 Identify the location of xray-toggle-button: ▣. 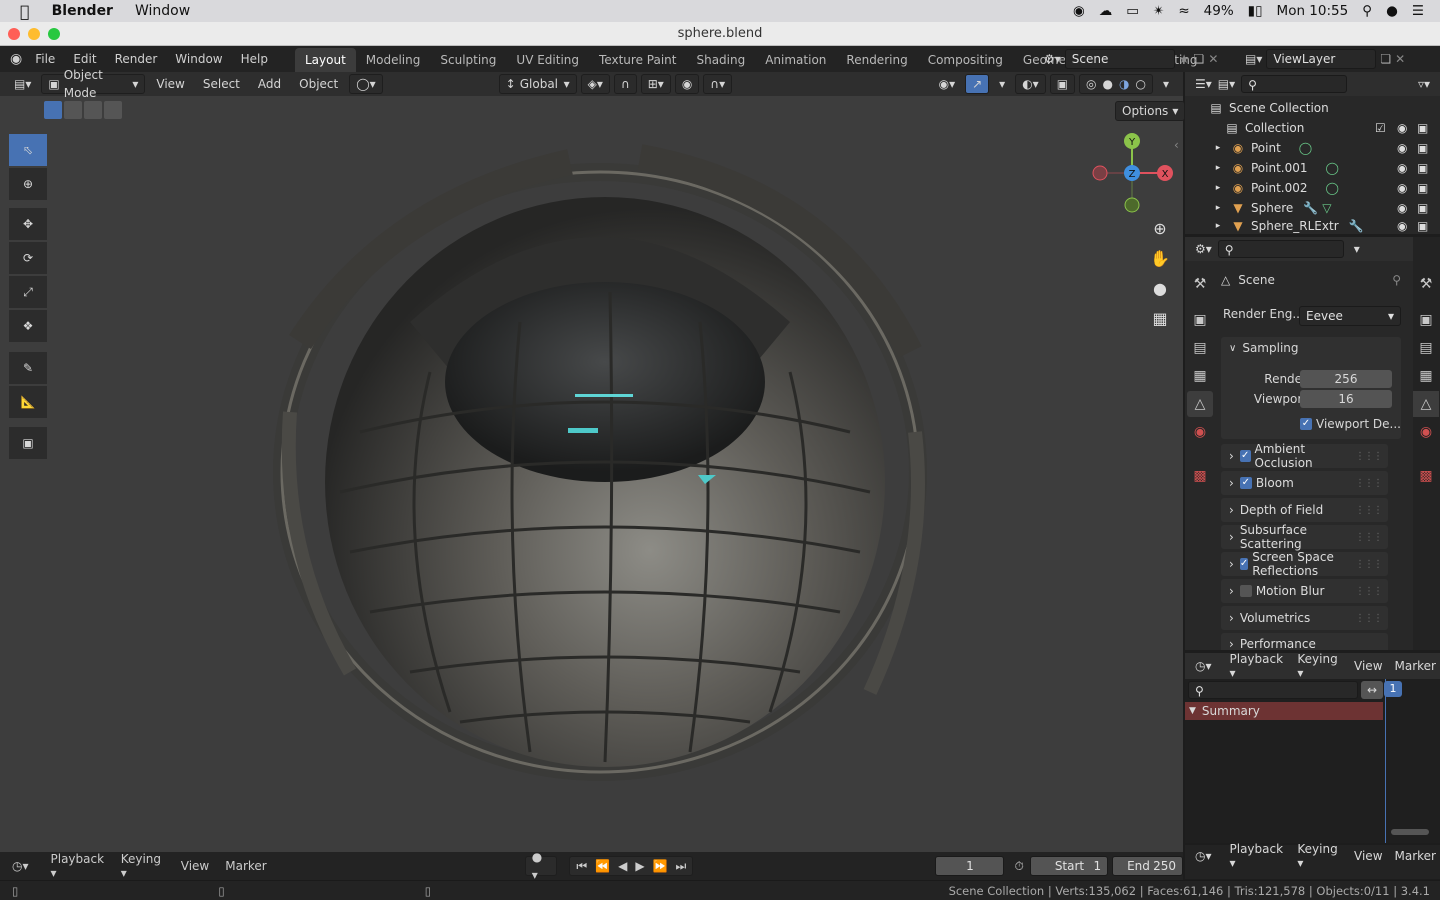
(1062, 84).